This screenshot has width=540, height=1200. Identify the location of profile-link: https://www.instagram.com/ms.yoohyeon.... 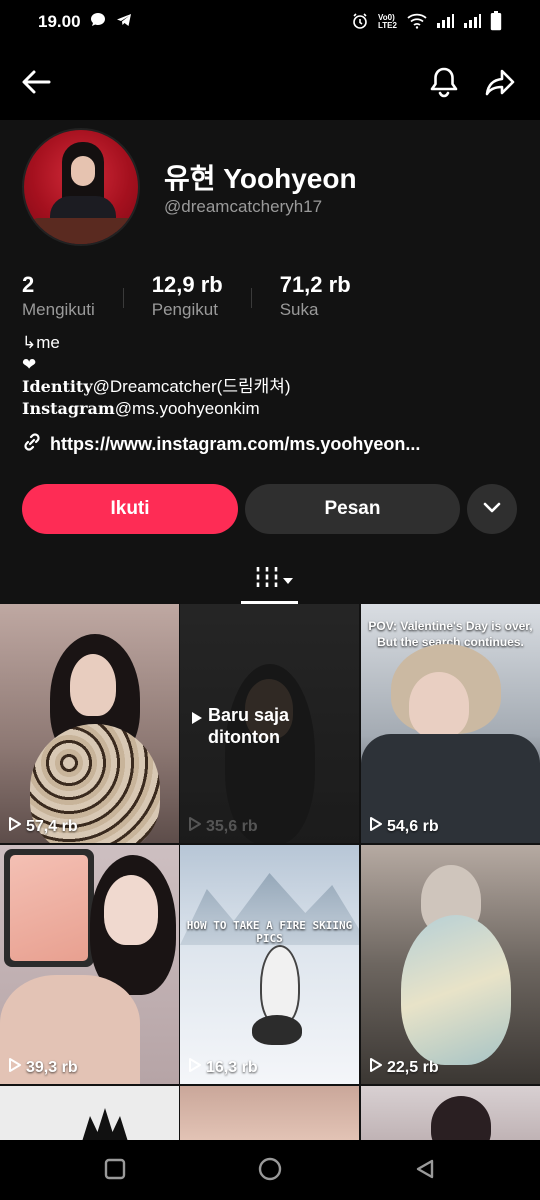
(221, 444).